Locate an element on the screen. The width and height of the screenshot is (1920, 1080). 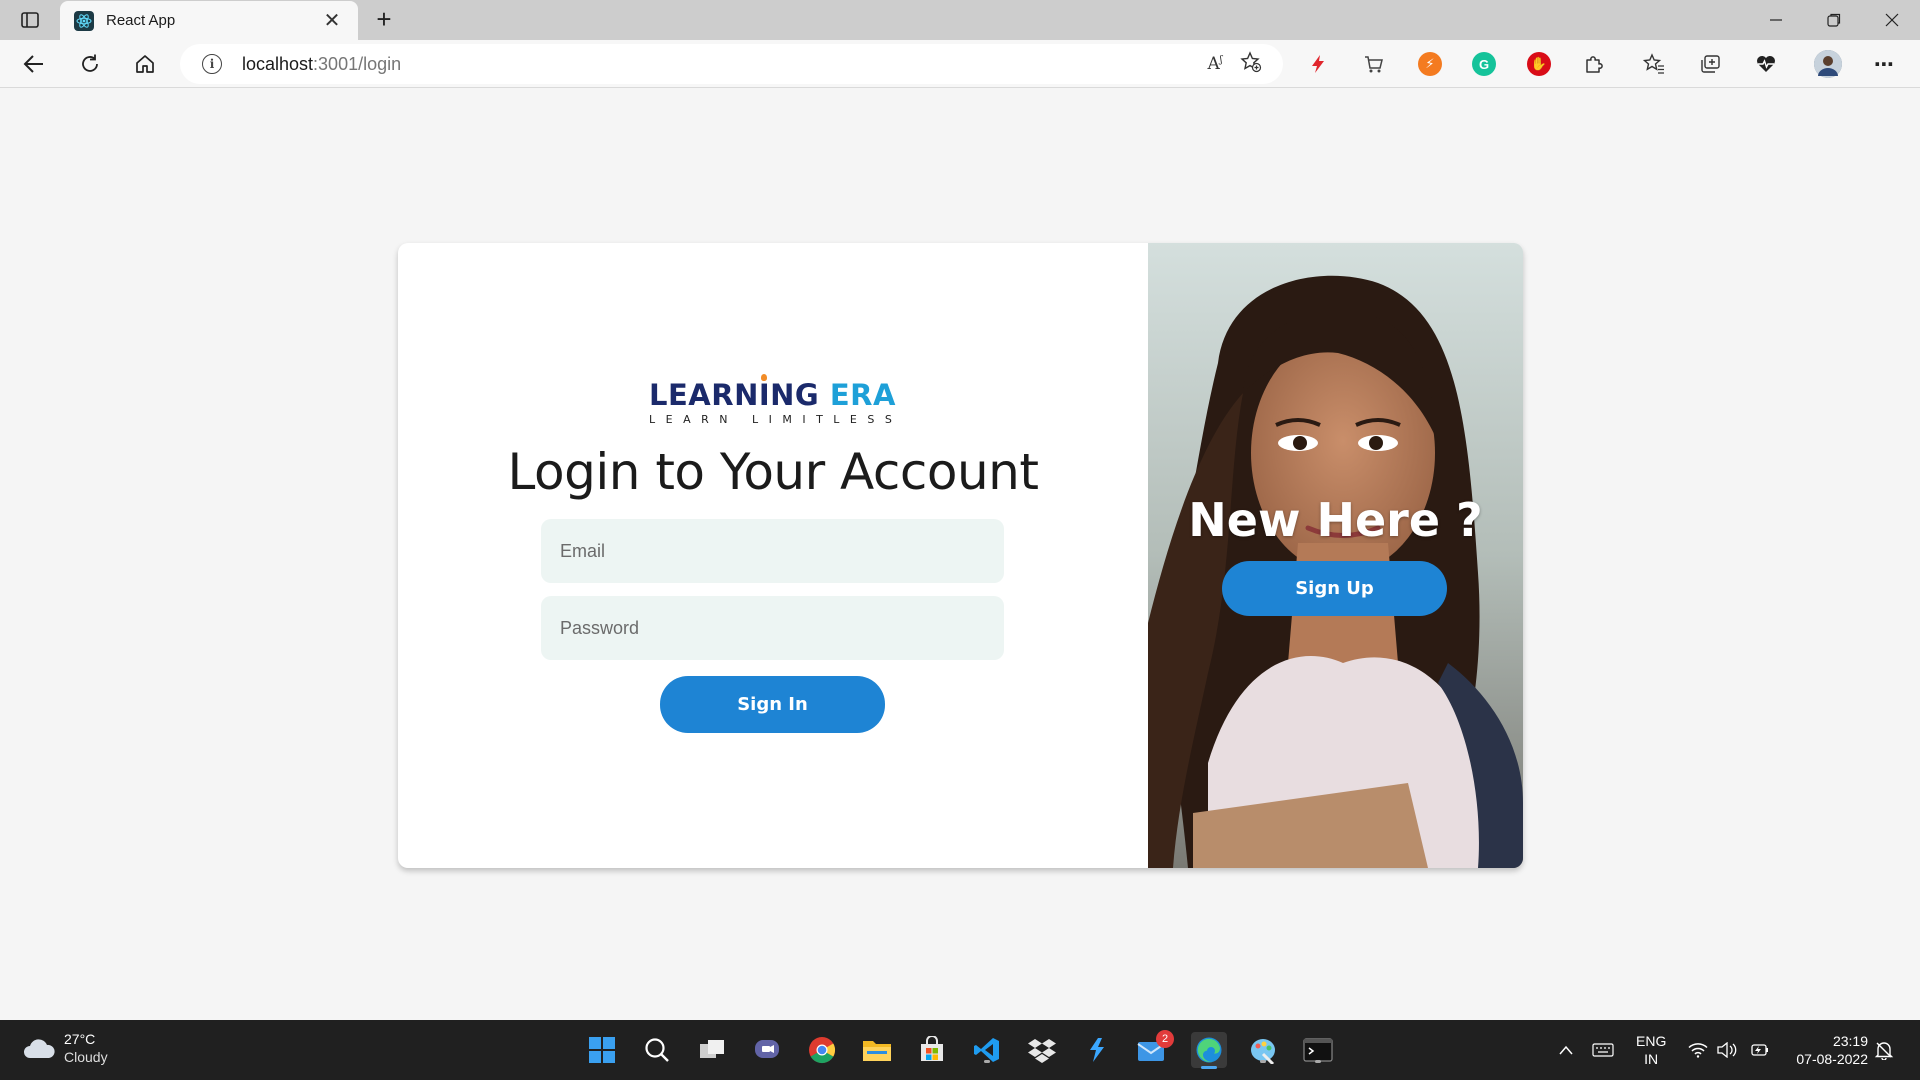
region-code: IN is located at coordinates (1651, 1059).